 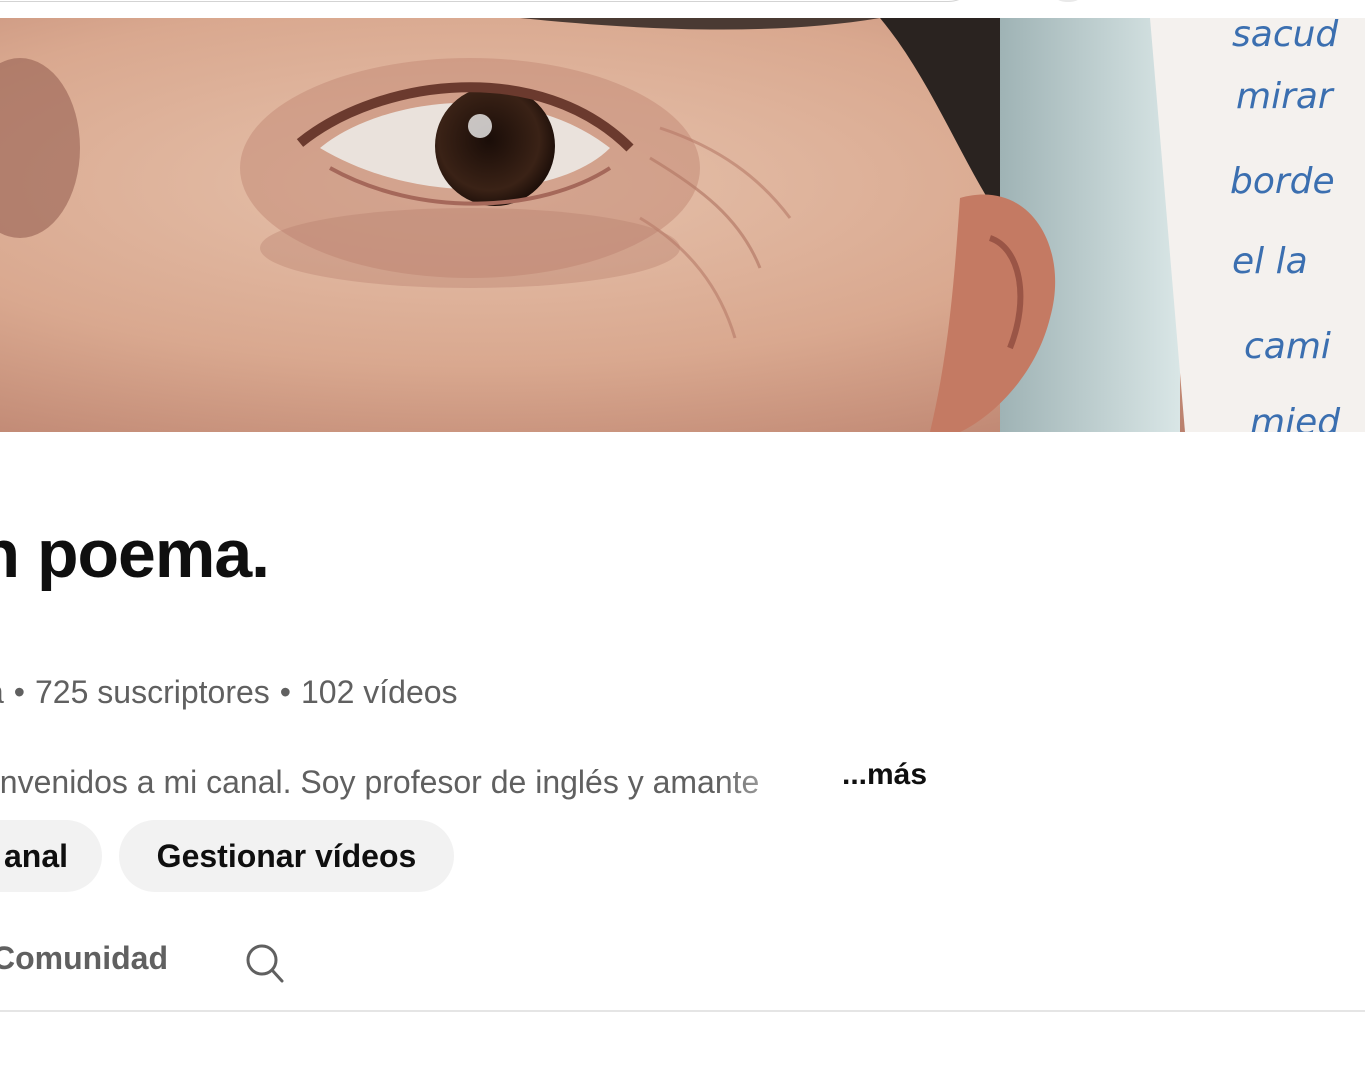 I want to click on top-bar, so click(x=682, y=9).